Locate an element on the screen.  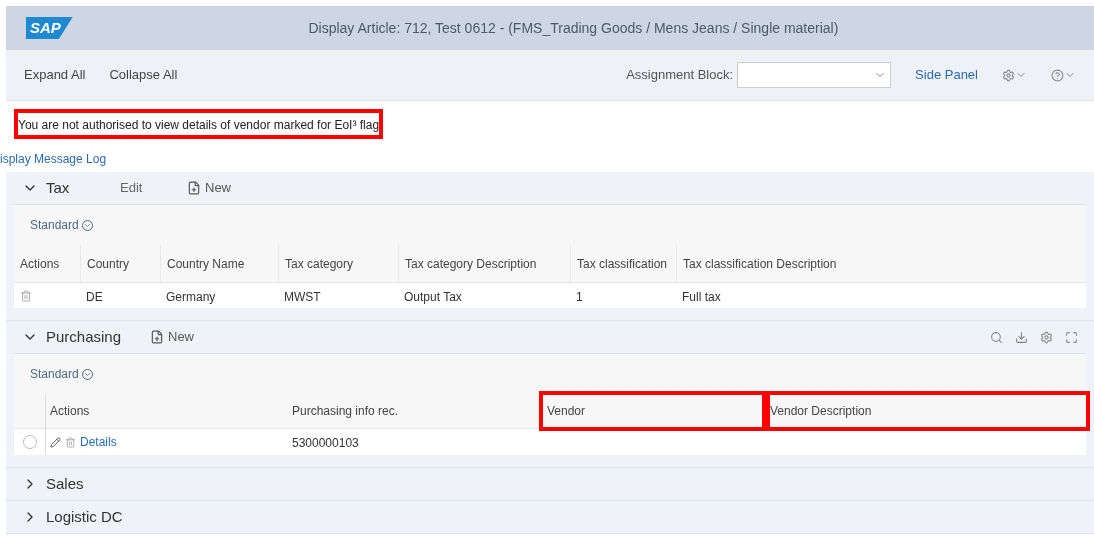
column-header: Vendor Description is located at coordinates (821, 411).